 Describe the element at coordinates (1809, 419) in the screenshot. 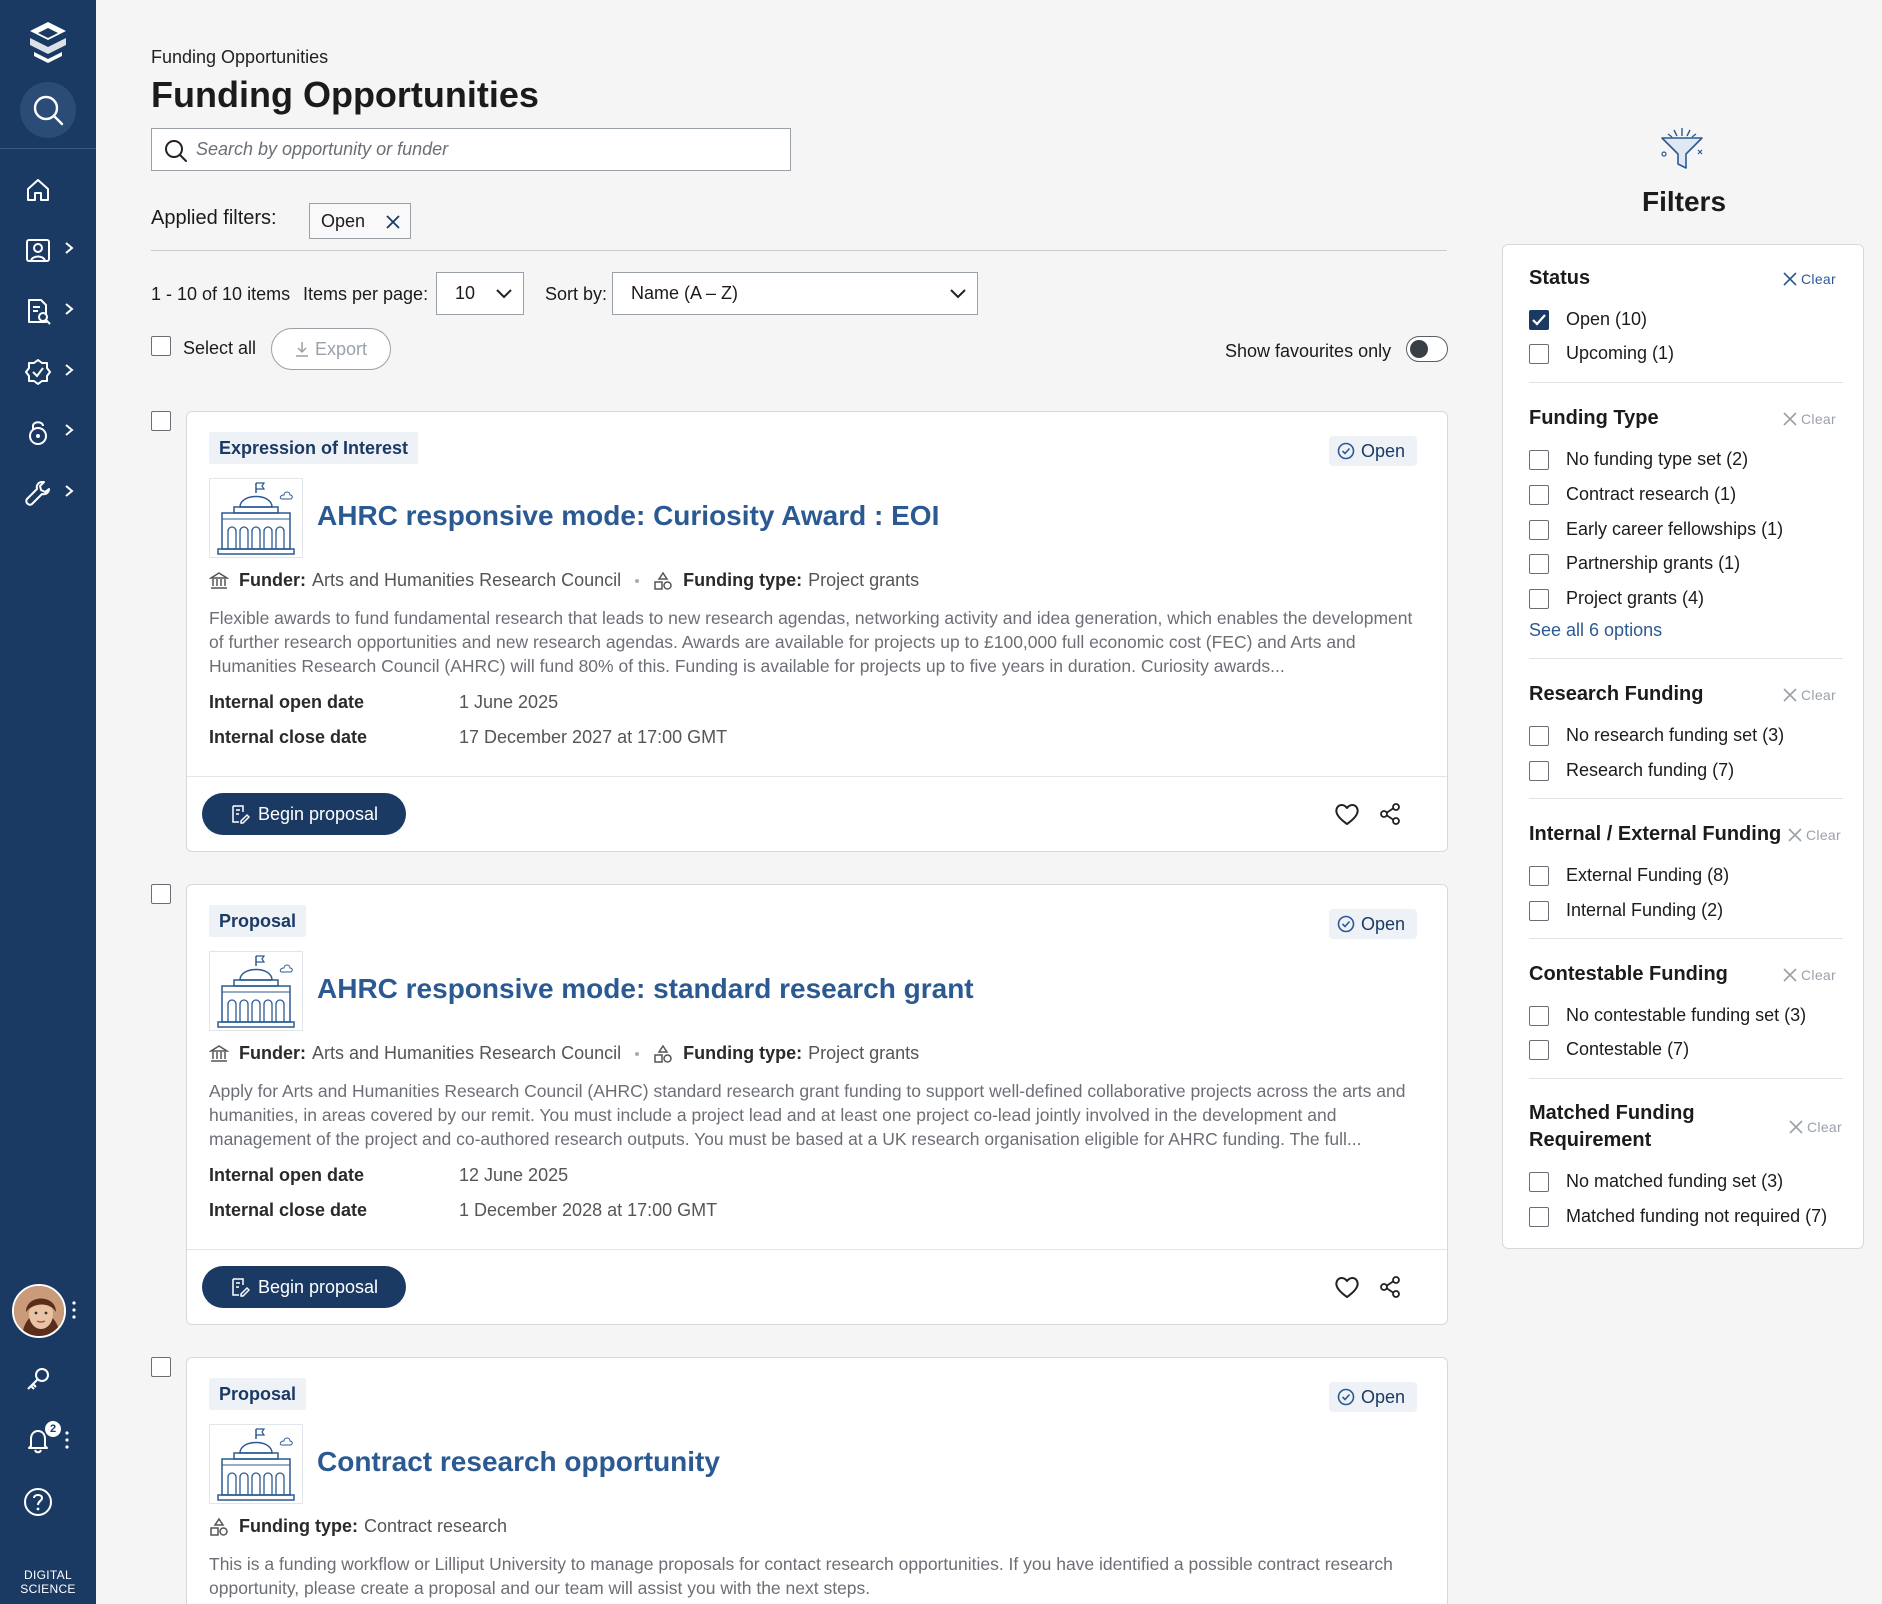

I see `clear-funding-type-button: Clear` at that location.